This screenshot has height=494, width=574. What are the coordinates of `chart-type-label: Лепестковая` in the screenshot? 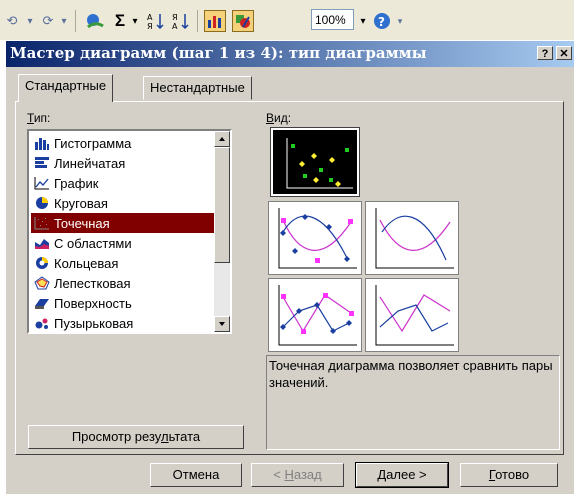 It's located at (92, 283).